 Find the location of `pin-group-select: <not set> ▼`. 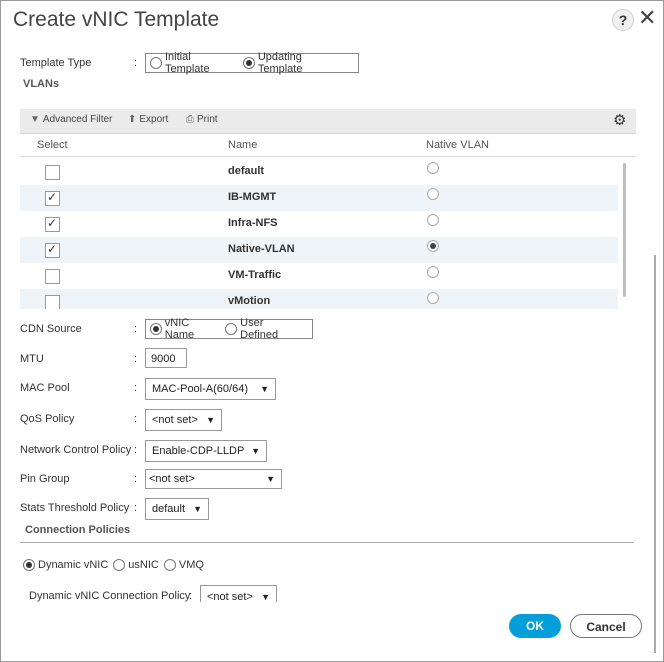

pin-group-select: <not set> ▼ is located at coordinates (213, 479).